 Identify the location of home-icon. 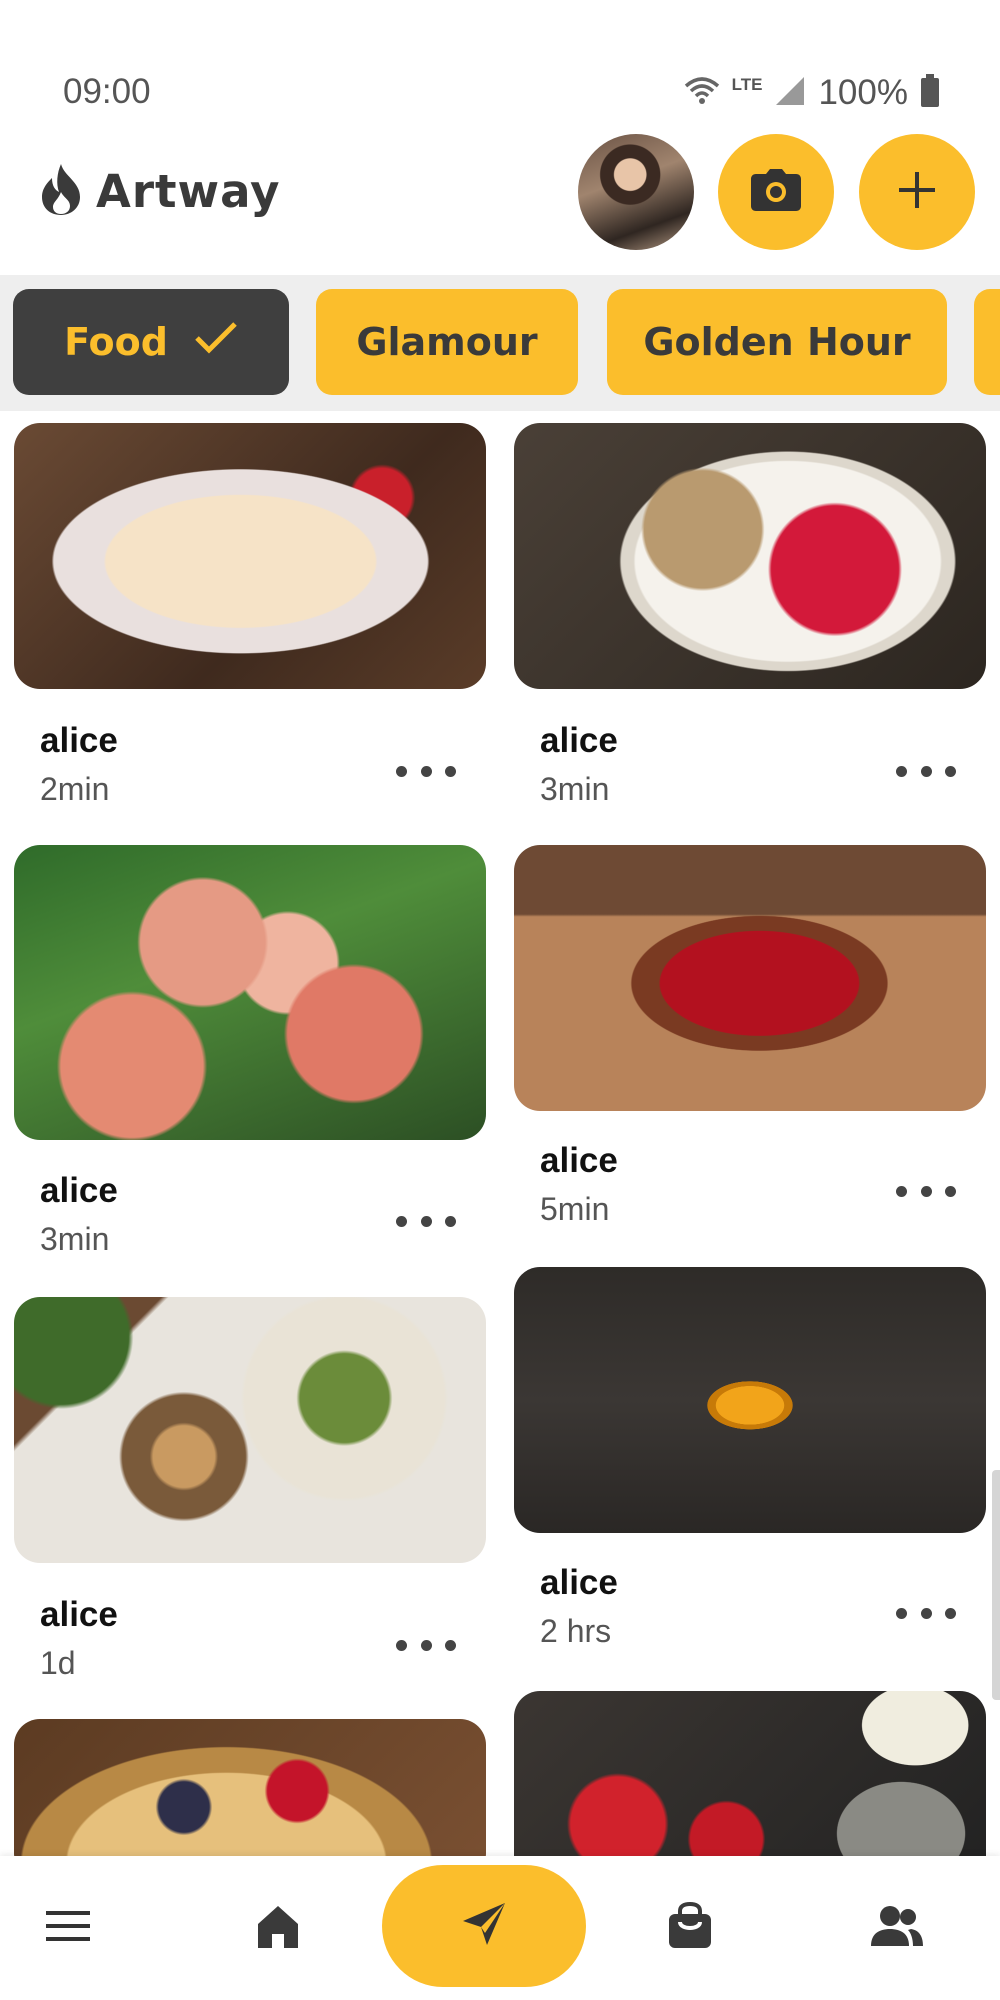
(278, 1928).